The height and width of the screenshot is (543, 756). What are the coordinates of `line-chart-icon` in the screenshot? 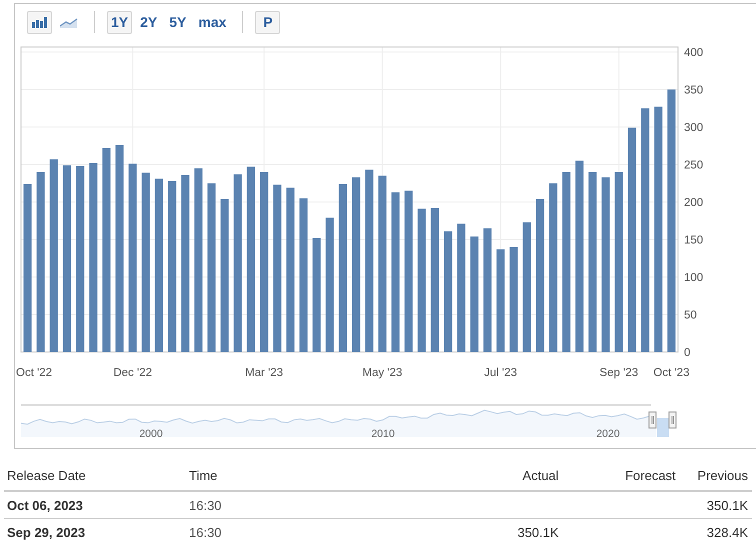 It's located at (69, 22).